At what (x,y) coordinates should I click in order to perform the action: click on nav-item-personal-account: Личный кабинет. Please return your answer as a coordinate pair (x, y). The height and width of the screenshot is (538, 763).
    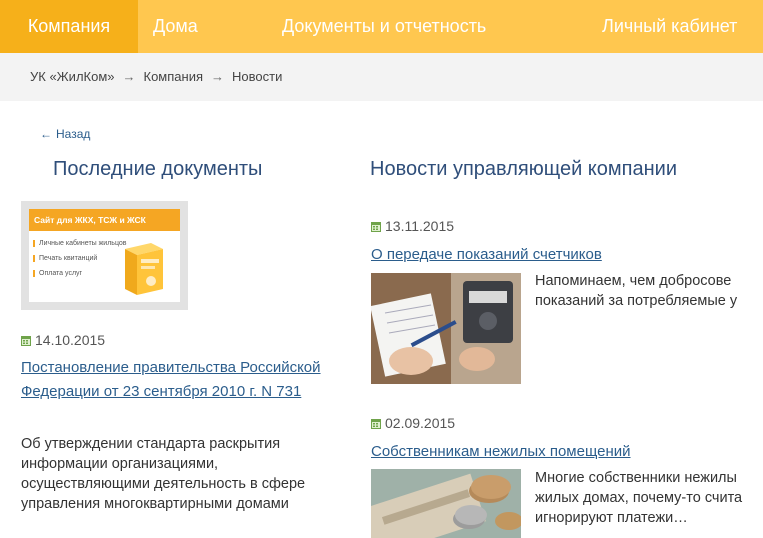
    Looking at the image, I should click on (669, 26).